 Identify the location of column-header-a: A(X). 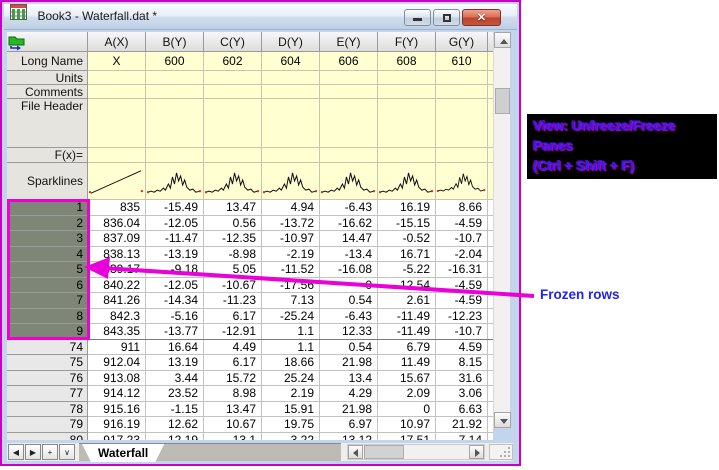
(117, 42).